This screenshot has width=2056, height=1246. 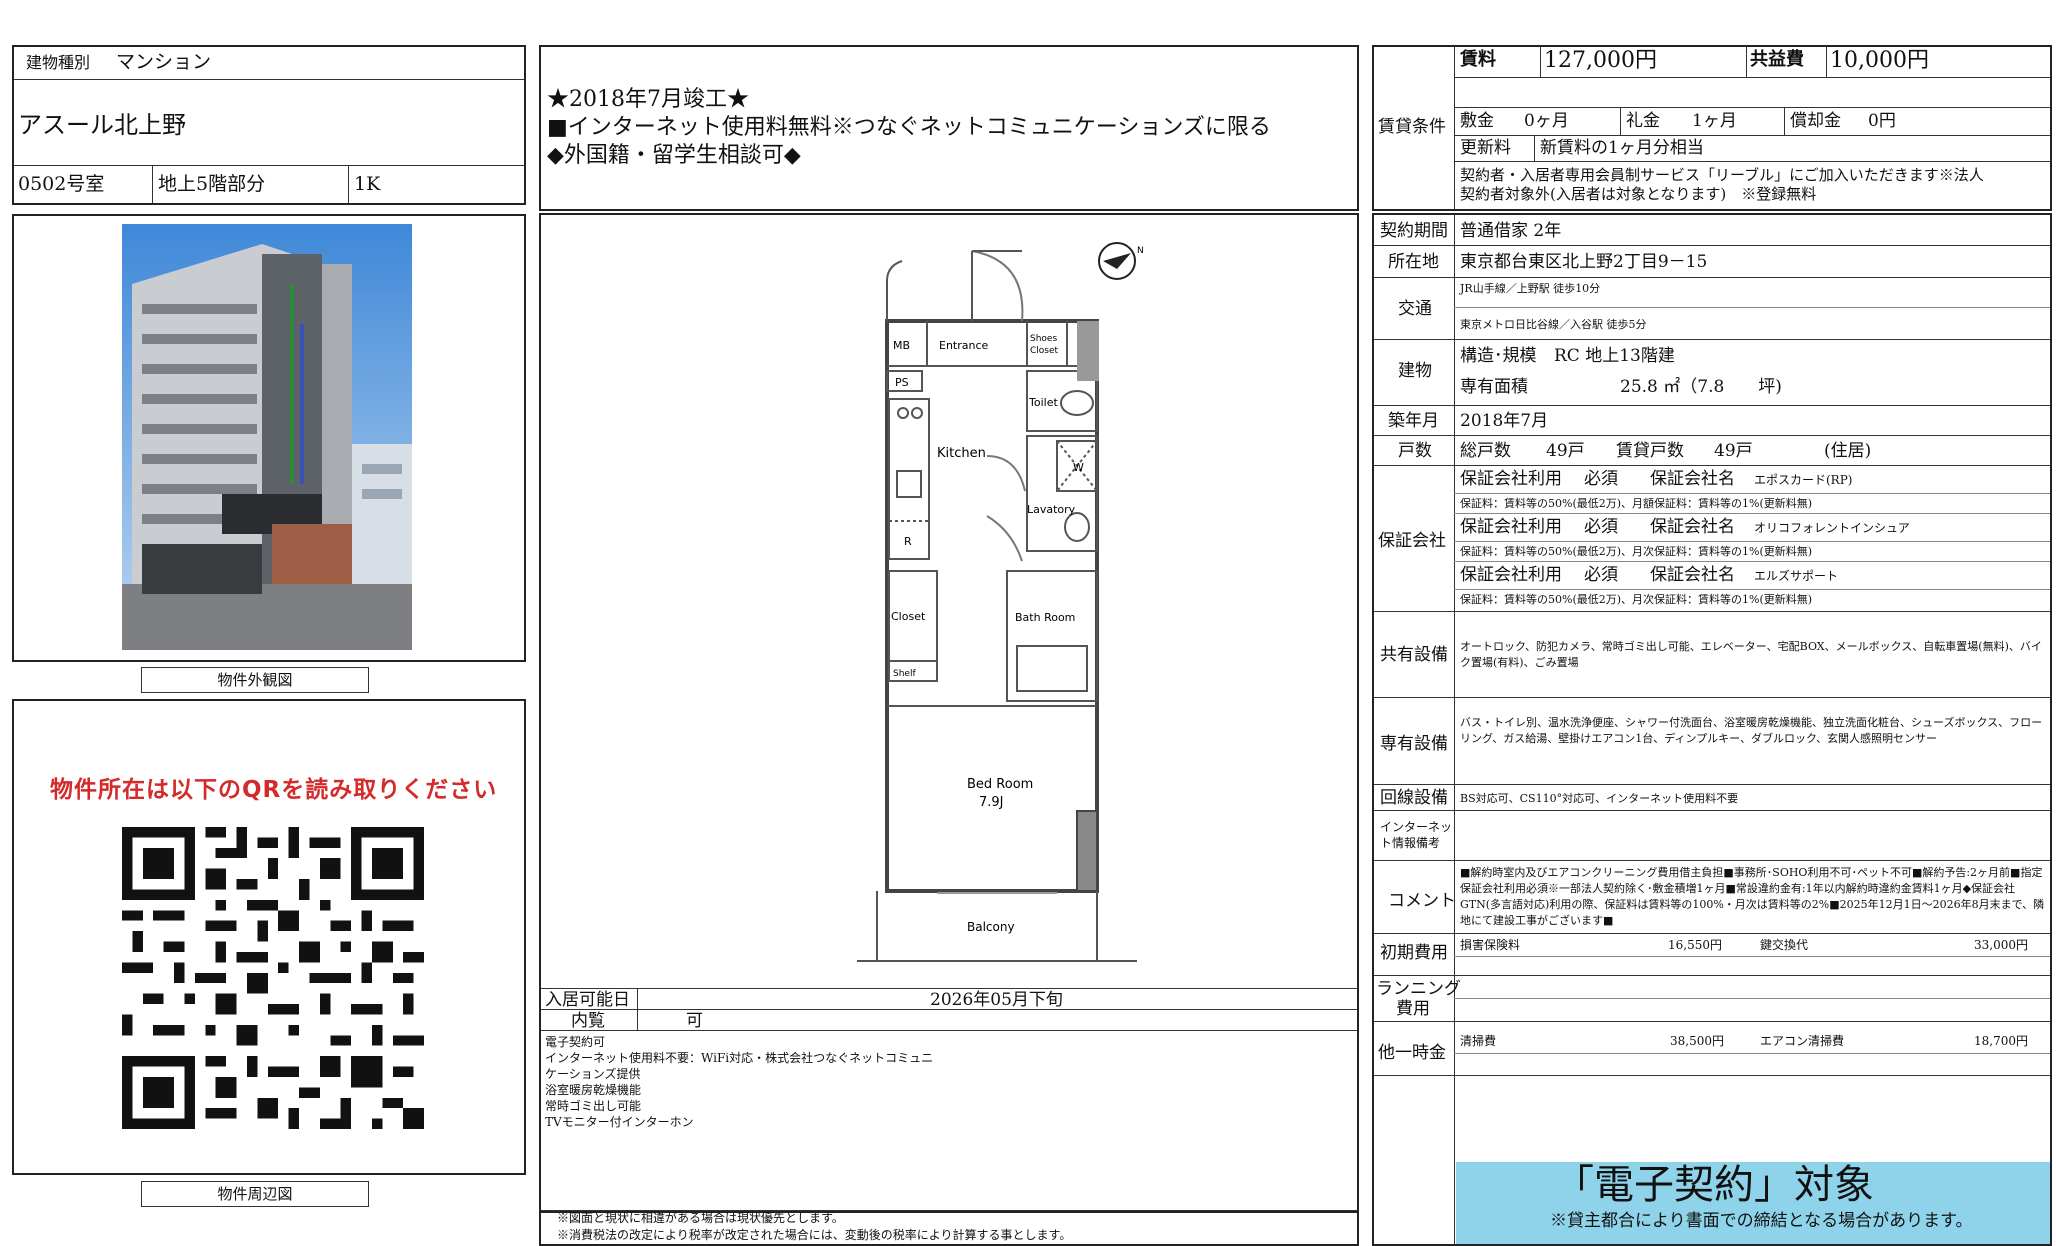 What do you see at coordinates (1415, 371) in the screenshot?
I see `building-label: 建物` at bounding box center [1415, 371].